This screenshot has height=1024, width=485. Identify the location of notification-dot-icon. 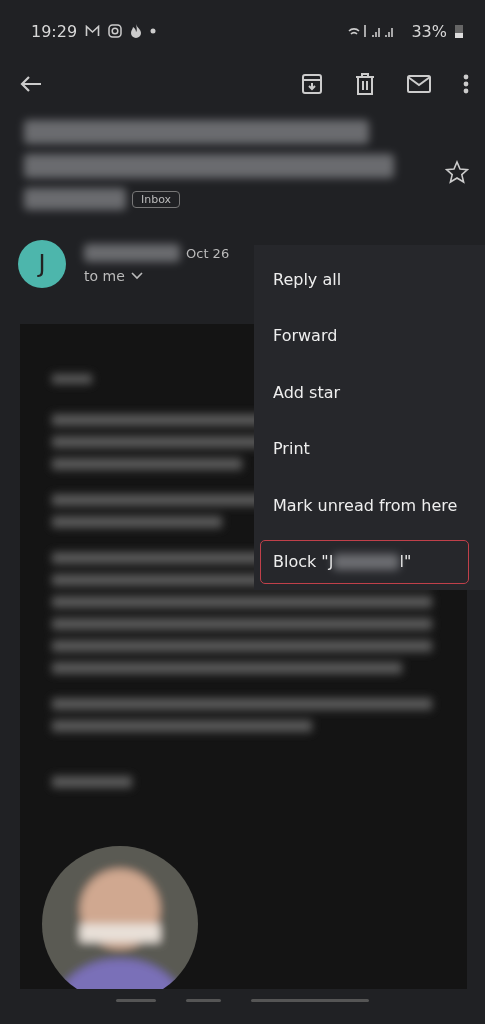
(153, 31).